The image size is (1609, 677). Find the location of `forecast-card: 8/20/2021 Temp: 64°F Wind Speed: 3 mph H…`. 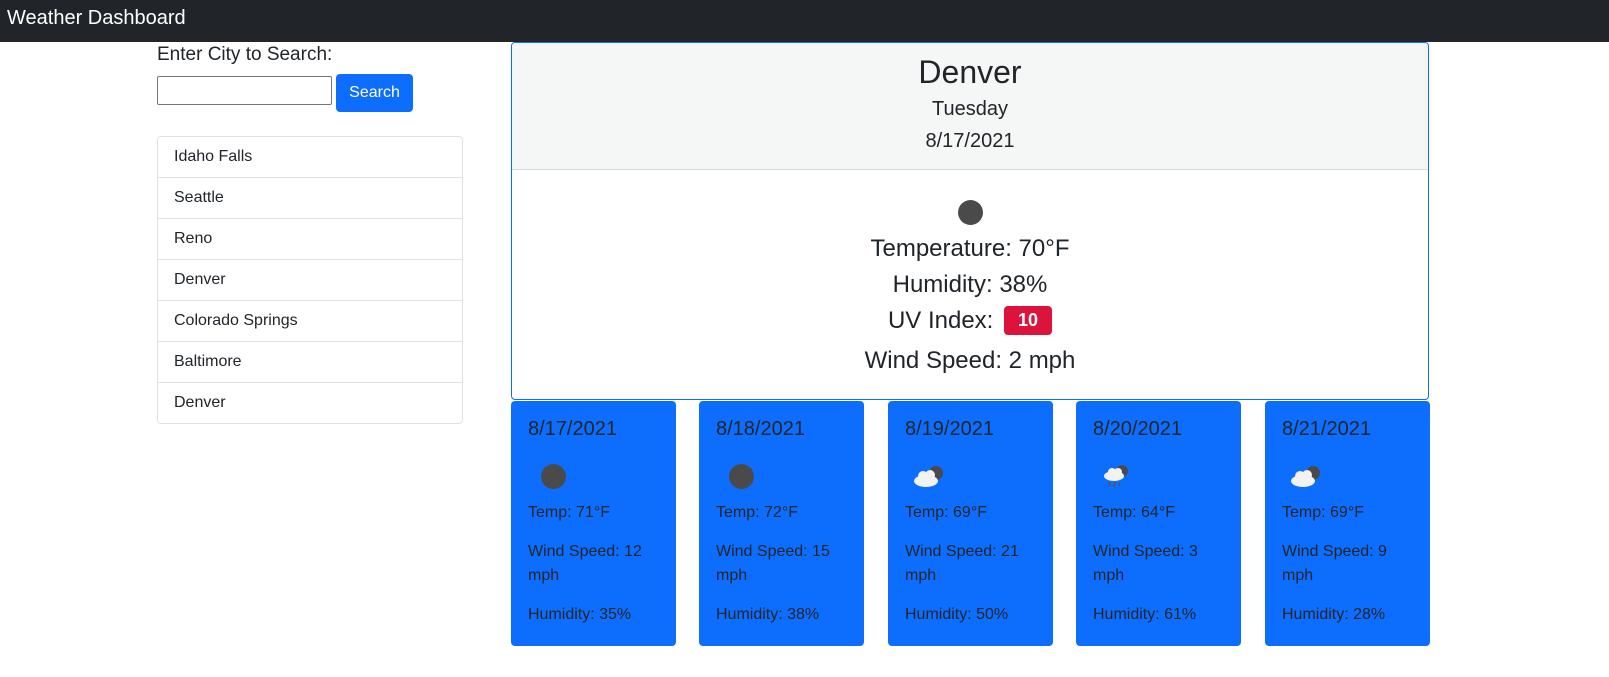

forecast-card: 8/20/2021 Temp: 64°F Wind Speed: 3 mph H… is located at coordinates (1158, 523).